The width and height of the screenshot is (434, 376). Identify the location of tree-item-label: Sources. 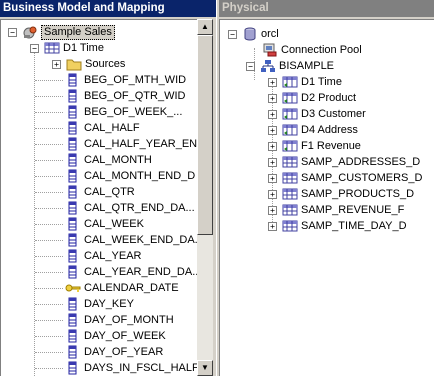
(105, 64).